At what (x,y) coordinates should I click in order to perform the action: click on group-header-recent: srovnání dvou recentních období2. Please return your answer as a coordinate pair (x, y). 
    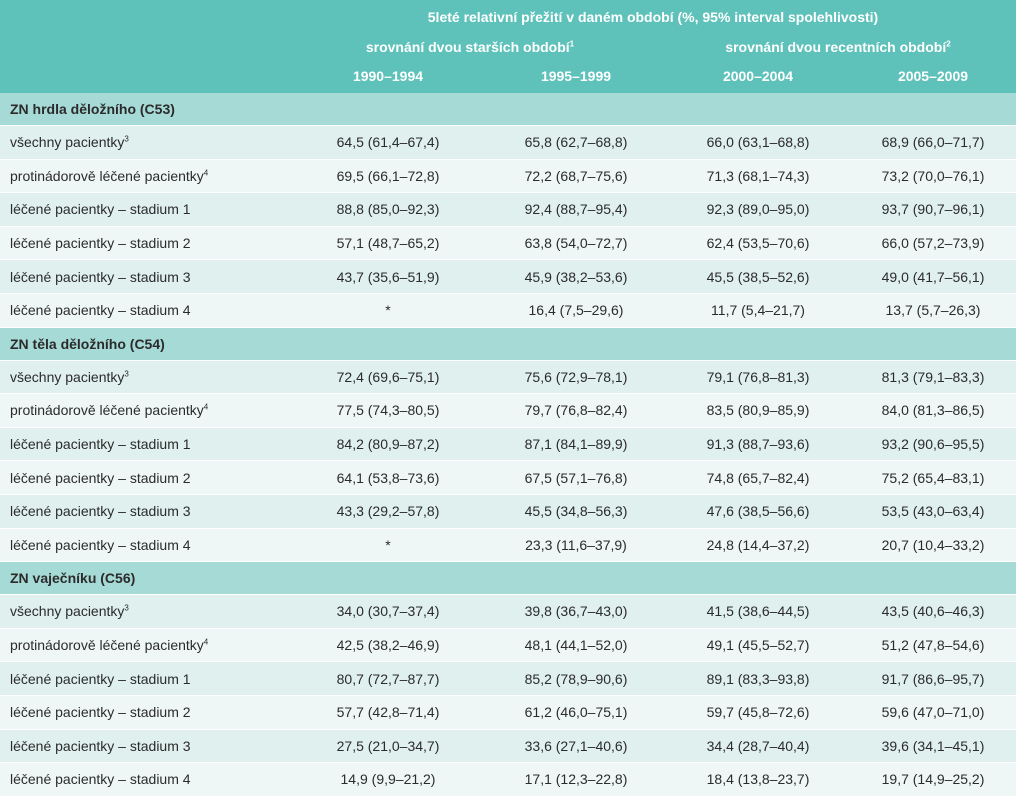
    Looking at the image, I should click on (838, 47).